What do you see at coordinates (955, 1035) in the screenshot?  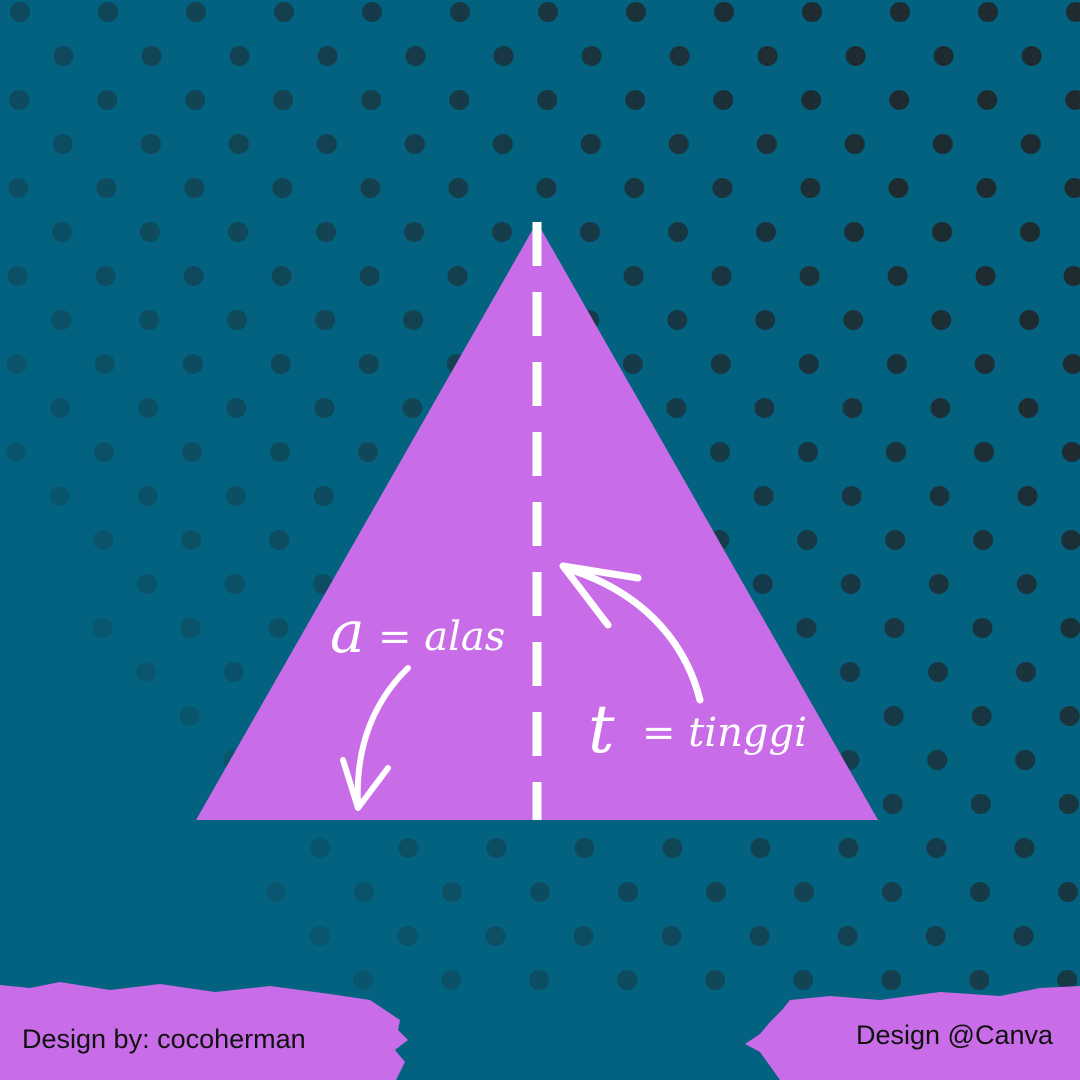 I see `credit-right: Design @Canva` at bounding box center [955, 1035].